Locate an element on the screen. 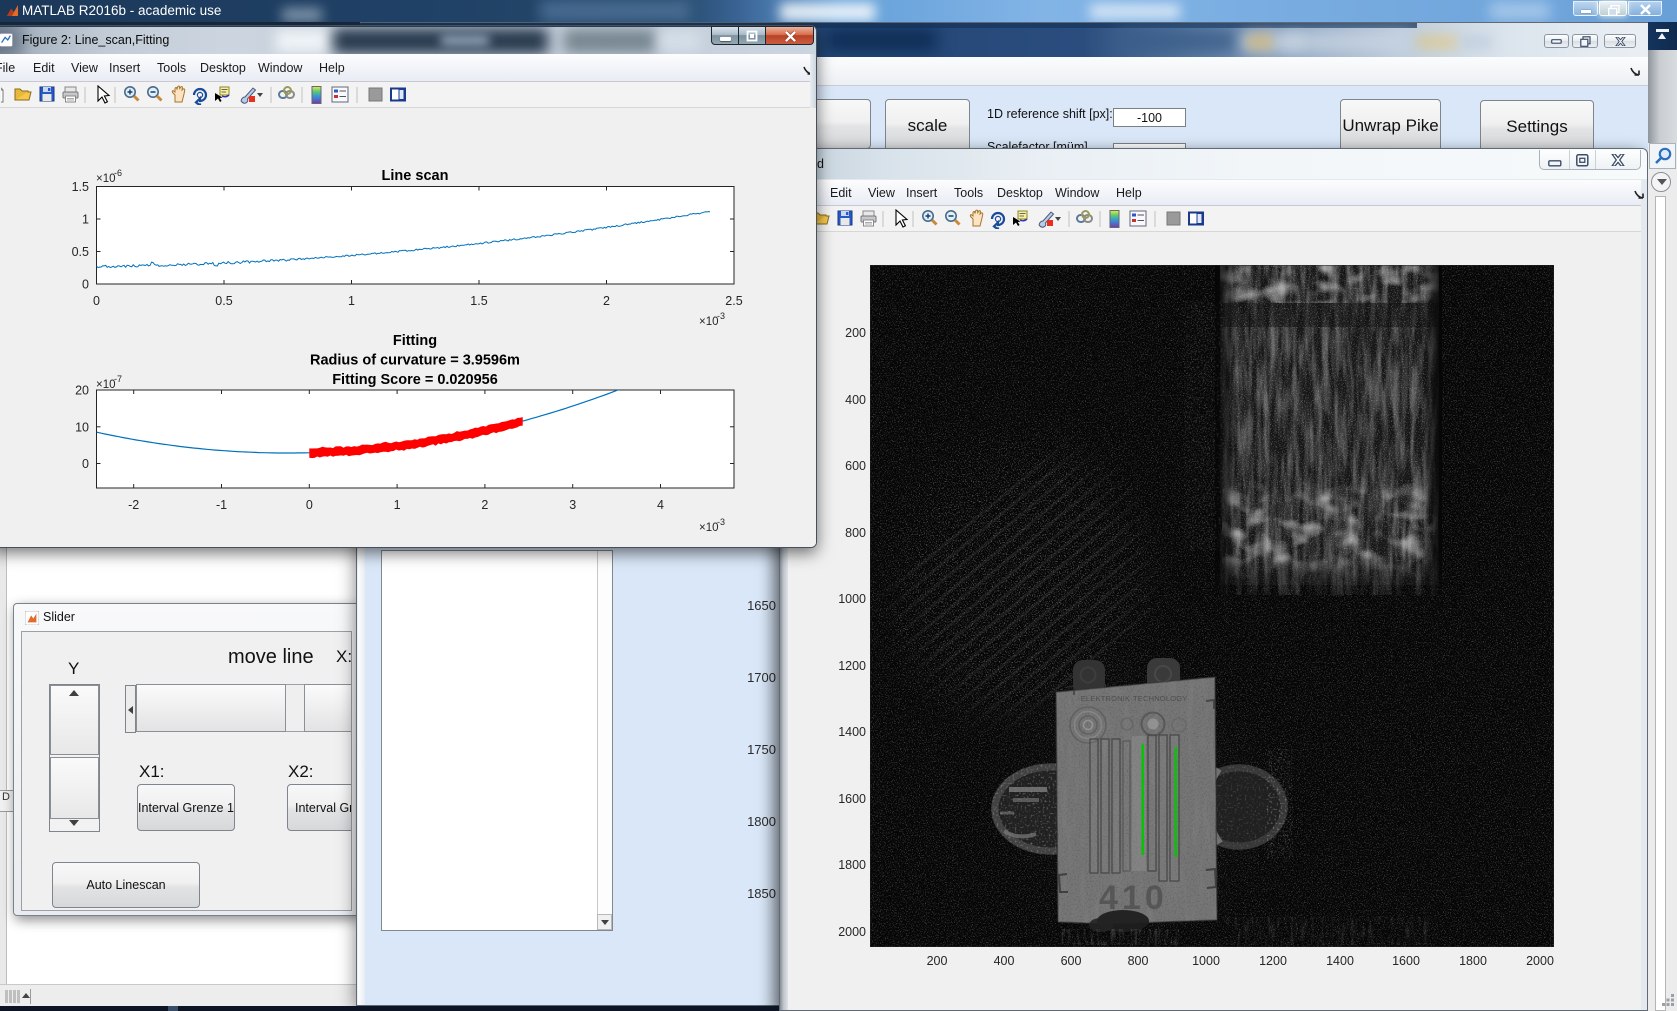  svg-text: Radius of curvature = 3.9596m is located at coordinates (415, 361).